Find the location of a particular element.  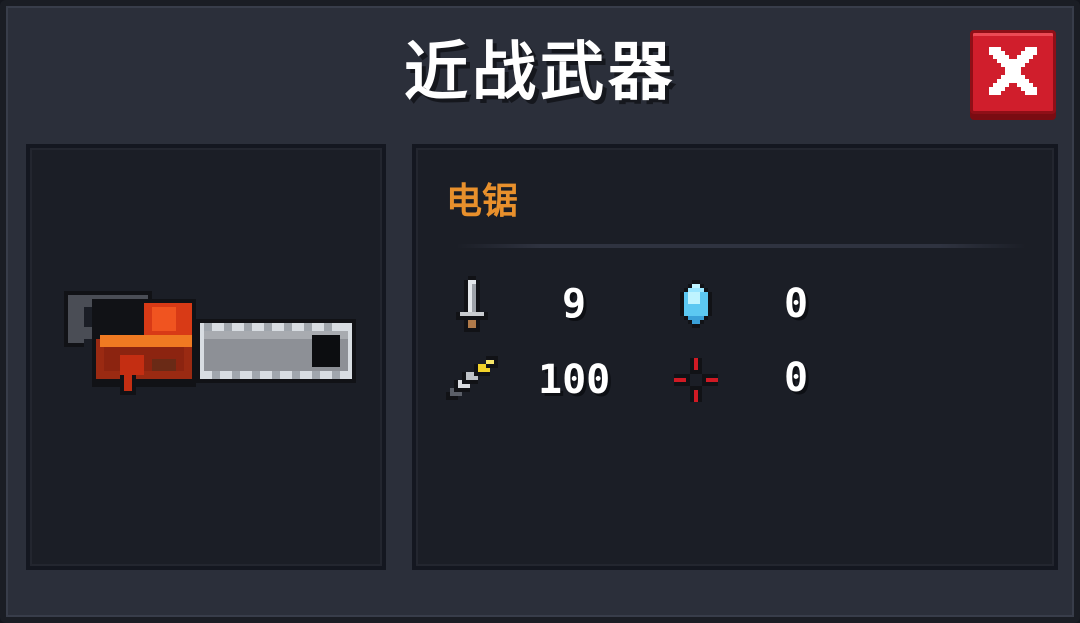

accuracy-value: 100 is located at coordinates (574, 380).